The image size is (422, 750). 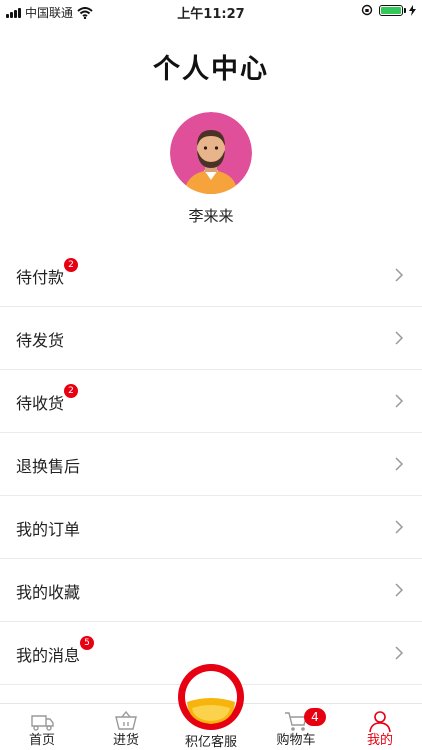 I want to click on menu-item-pending-shipment: 待发货, so click(x=211, y=338).